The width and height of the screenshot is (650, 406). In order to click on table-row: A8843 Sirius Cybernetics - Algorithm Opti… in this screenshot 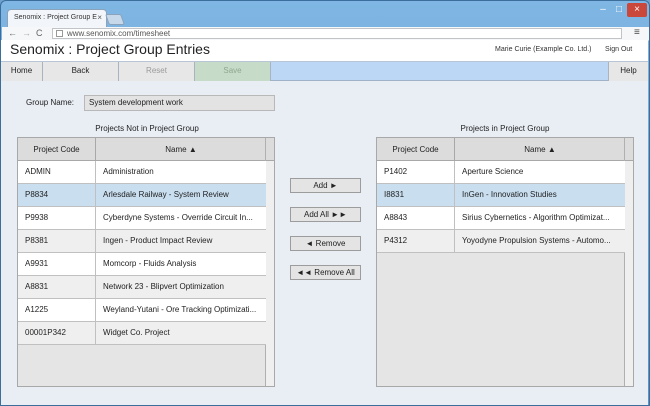, I will do `click(501, 218)`.